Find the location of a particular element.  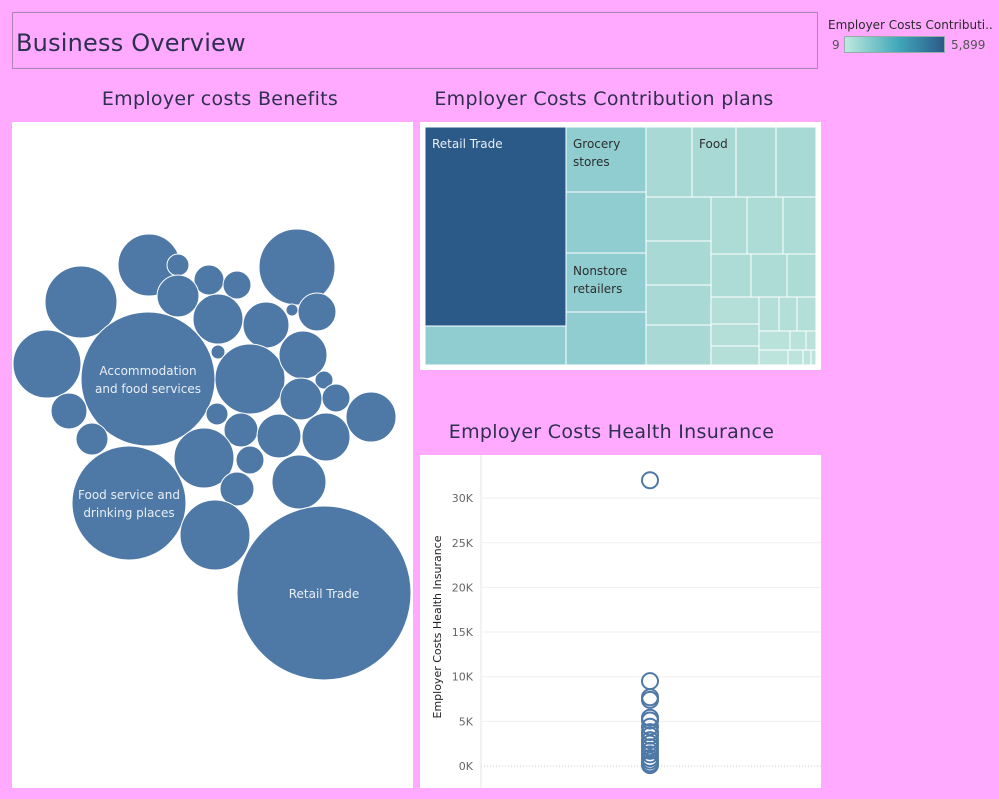

bubble-label-retail: Retail Trade is located at coordinates (324, 594).